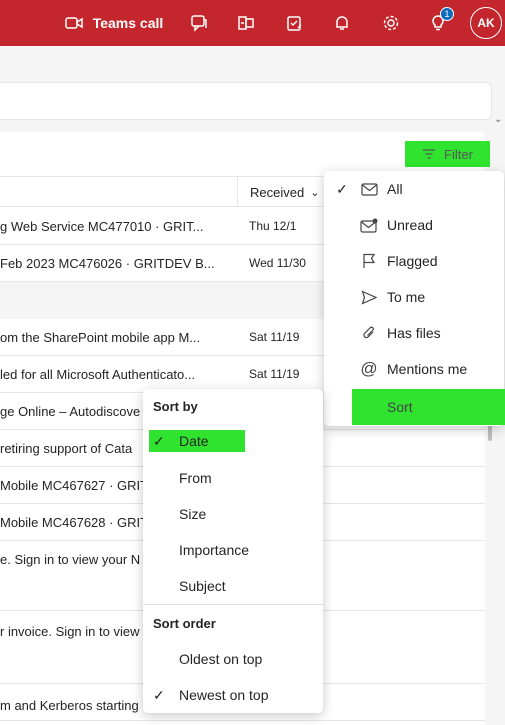 The height and width of the screenshot is (725, 505). Describe the element at coordinates (69, 705) in the screenshot. I see `row-subject: m and Kerberos starting` at that location.